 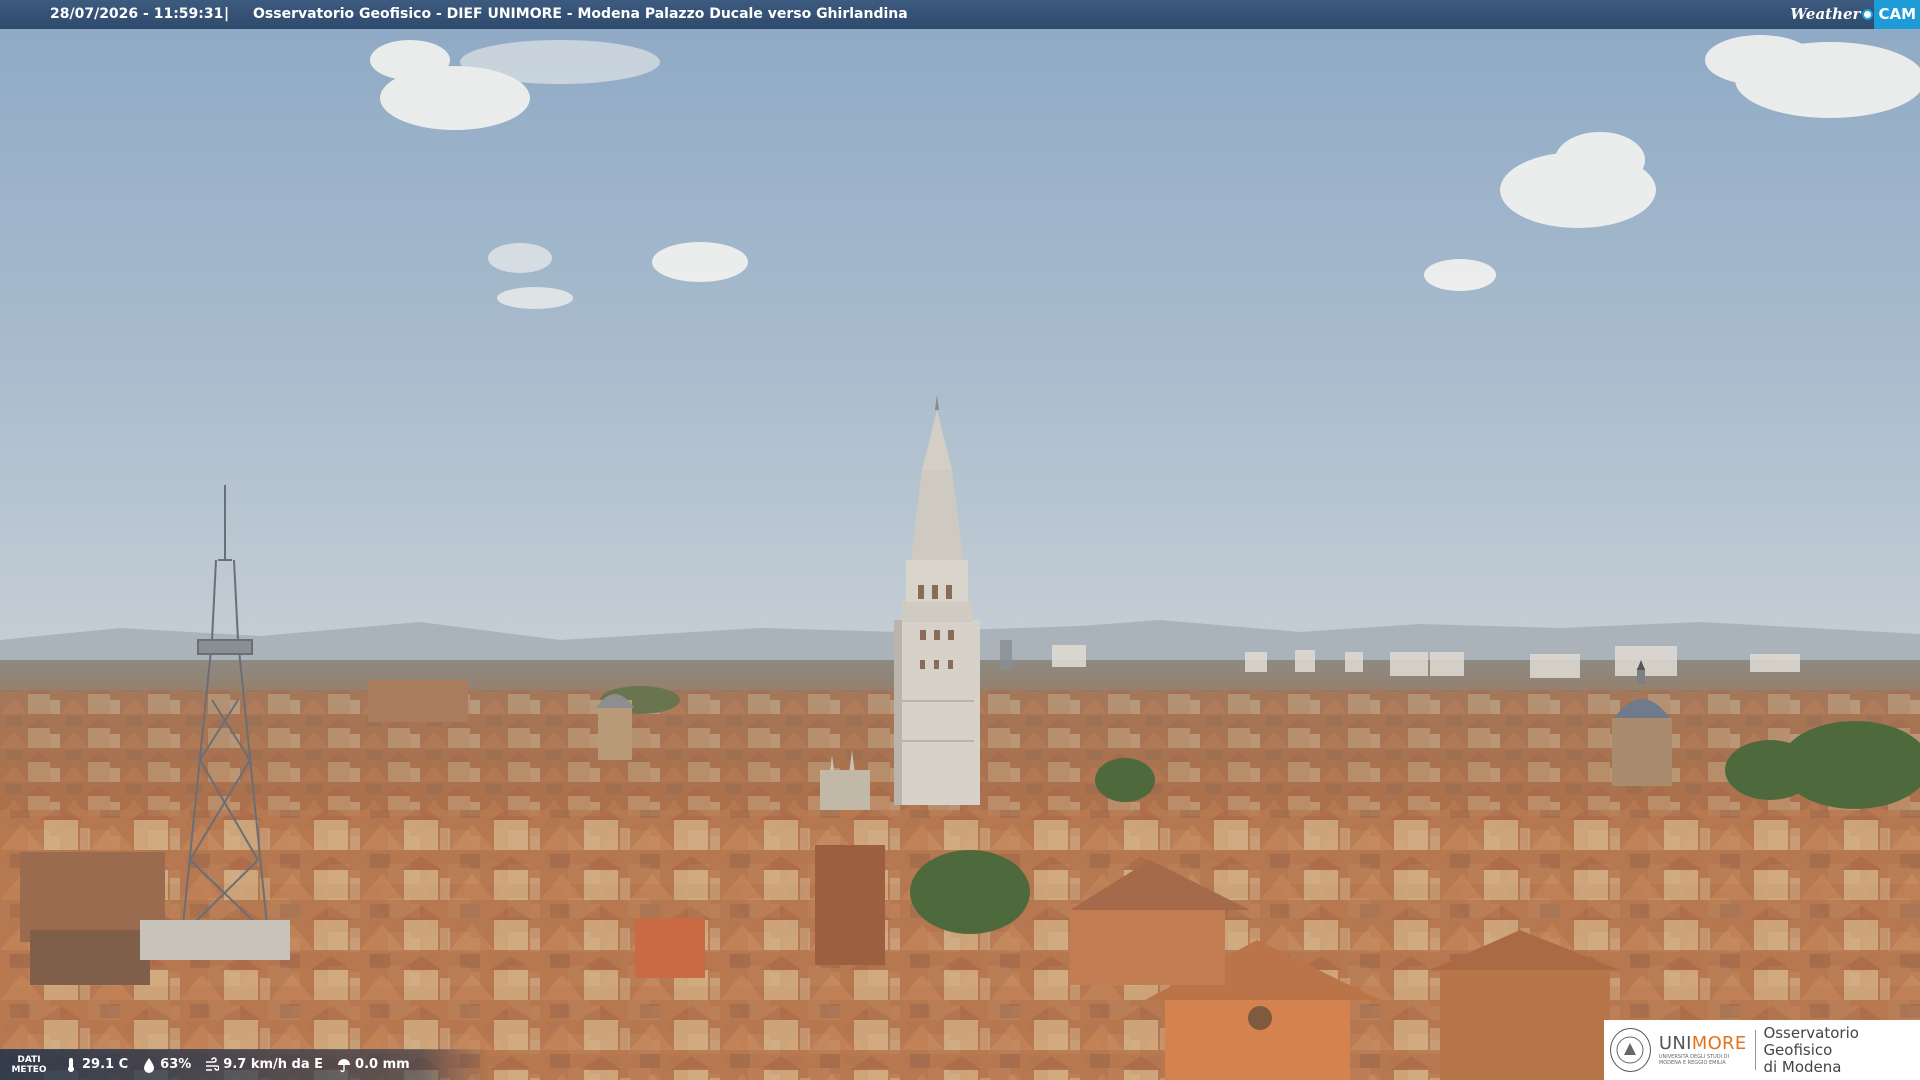 What do you see at coordinates (29, 1064) in the screenshot?
I see `weather-label: DATI METEO` at bounding box center [29, 1064].